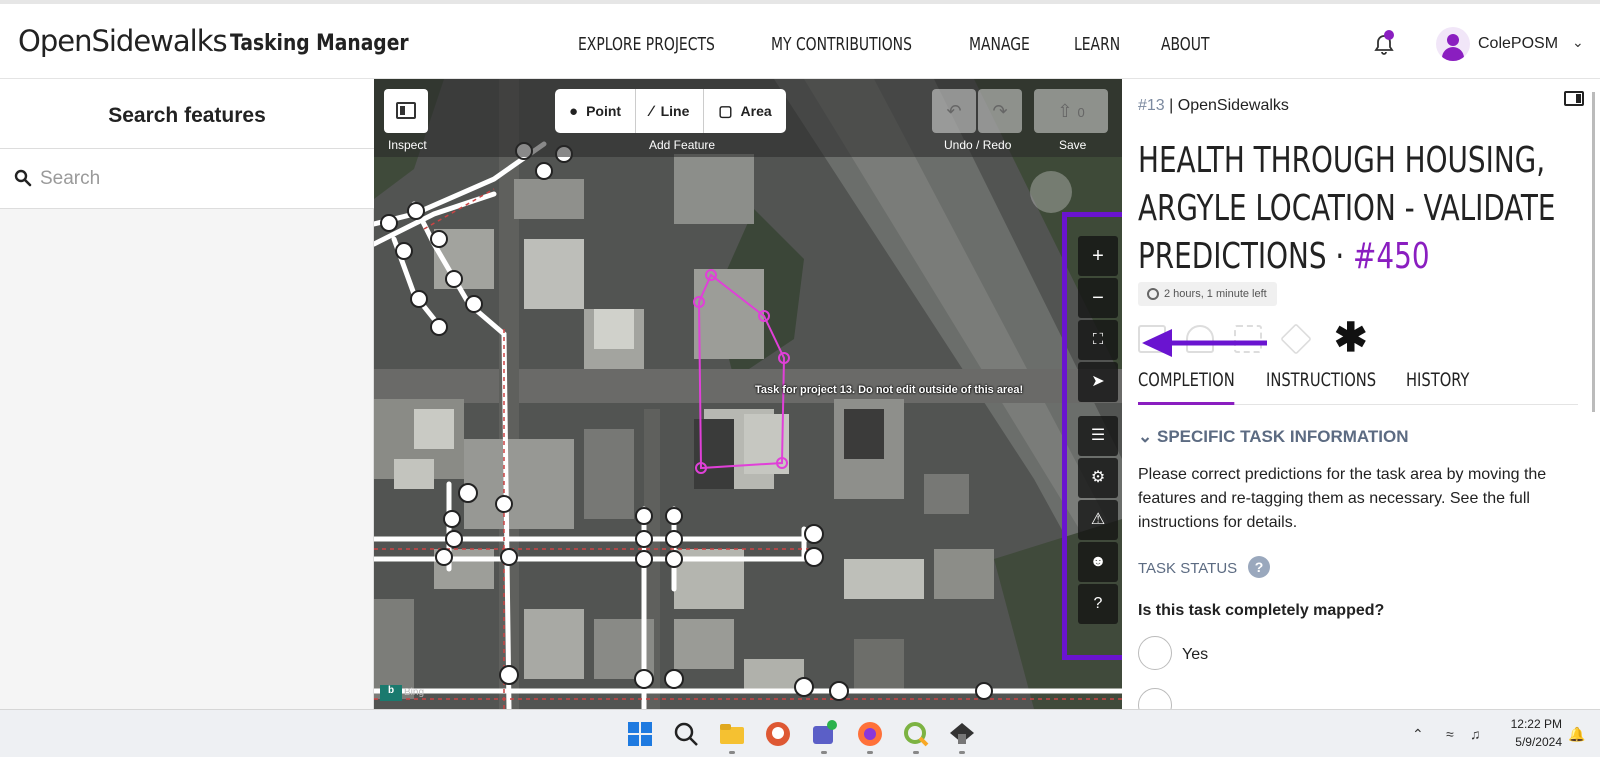 The width and height of the screenshot is (1600, 757). What do you see at coordinates (646, 44) in the screenshot?
I see `nav-explore-projects: EXPLORE PROJECTS` at bounding box center [646, 44].